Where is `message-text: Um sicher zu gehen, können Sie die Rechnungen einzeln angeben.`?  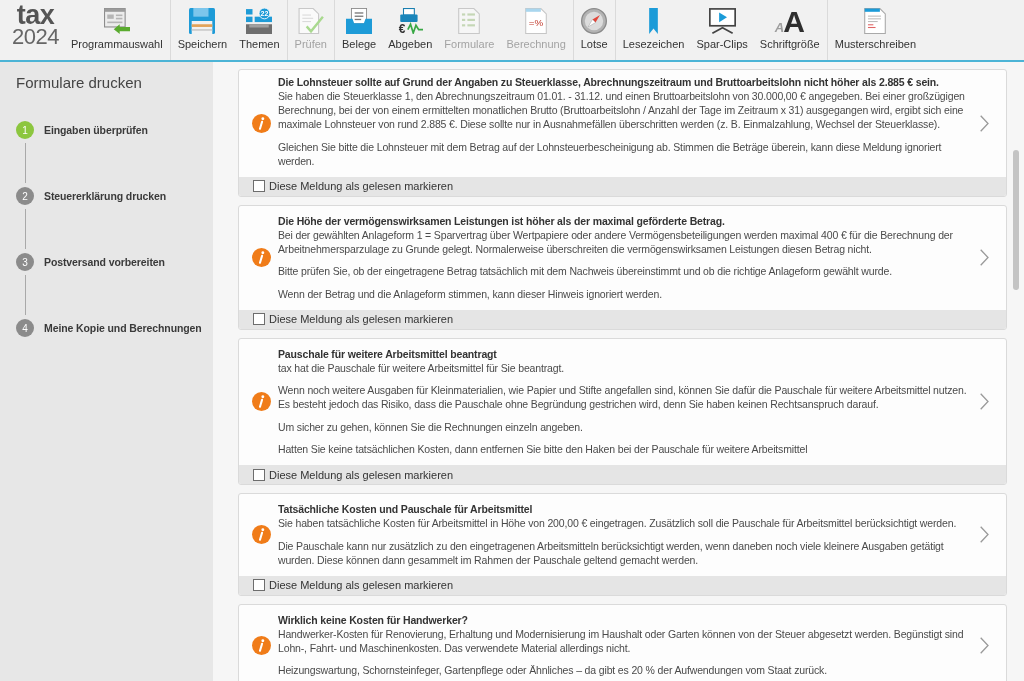
message-text: Um sicher zu gehen, können Sie die Rechnungen einzeln angeben. is located at coordinates (431, 426).